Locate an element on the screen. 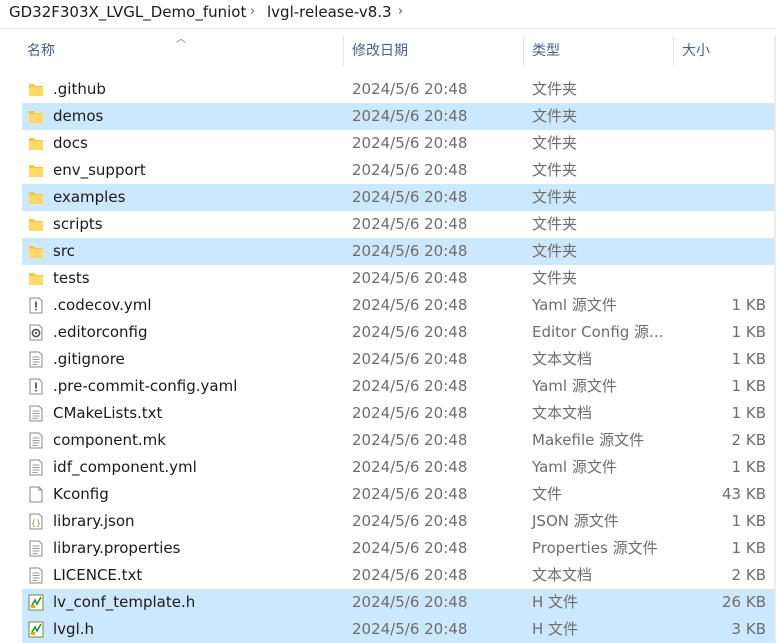  file-row: .github 2024/5/6 20:48 文件夹 is located at coordinates (399, 89).